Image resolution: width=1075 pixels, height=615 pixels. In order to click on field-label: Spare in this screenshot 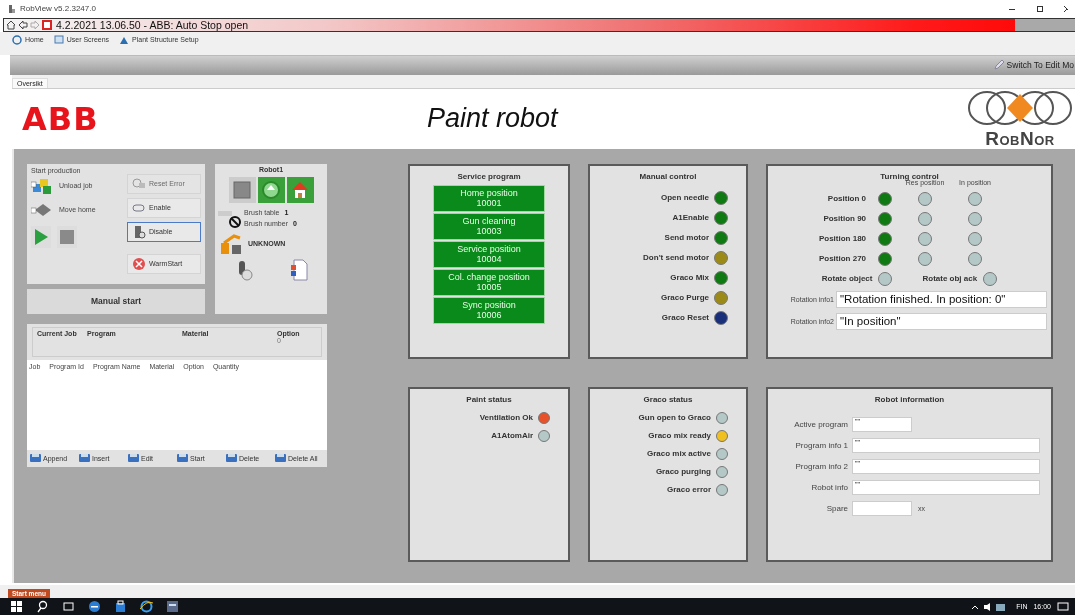, I will do `click(836, 508)`.